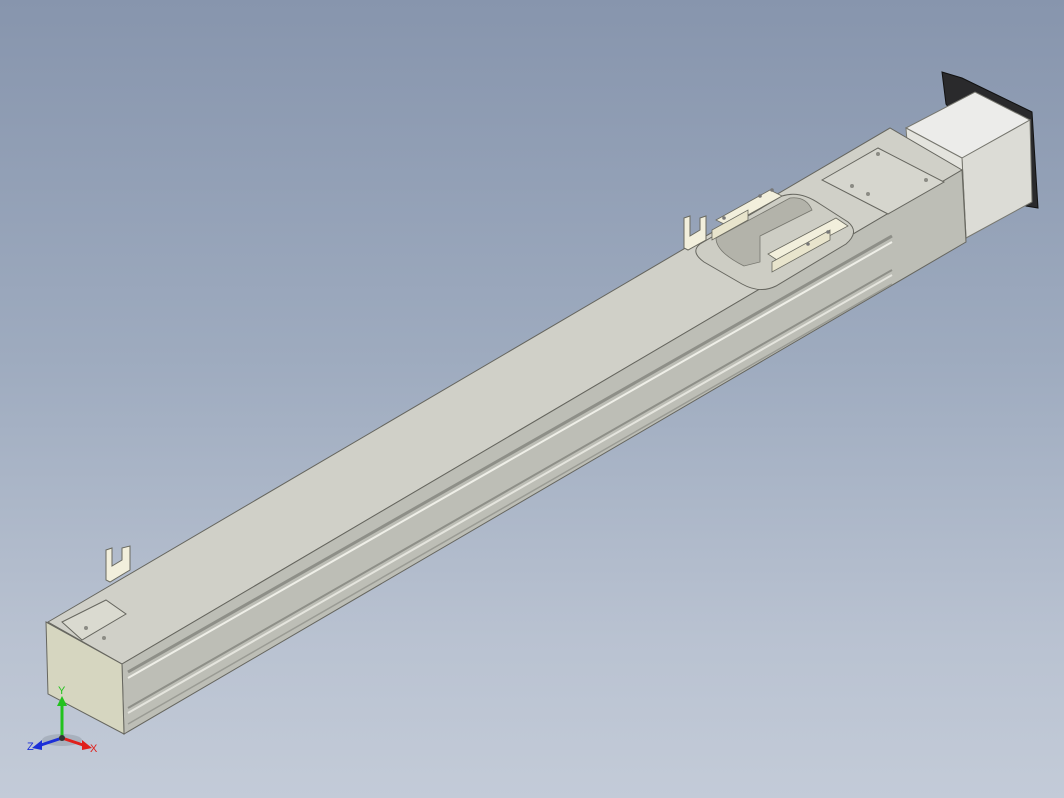 Image resolution: width=1064 pixels, height=798 pixels. What do you see at coordinates (66, 718) in the screenshot?
I see `coordinate-triad: Y X Z` at bounding box center [66, 718].